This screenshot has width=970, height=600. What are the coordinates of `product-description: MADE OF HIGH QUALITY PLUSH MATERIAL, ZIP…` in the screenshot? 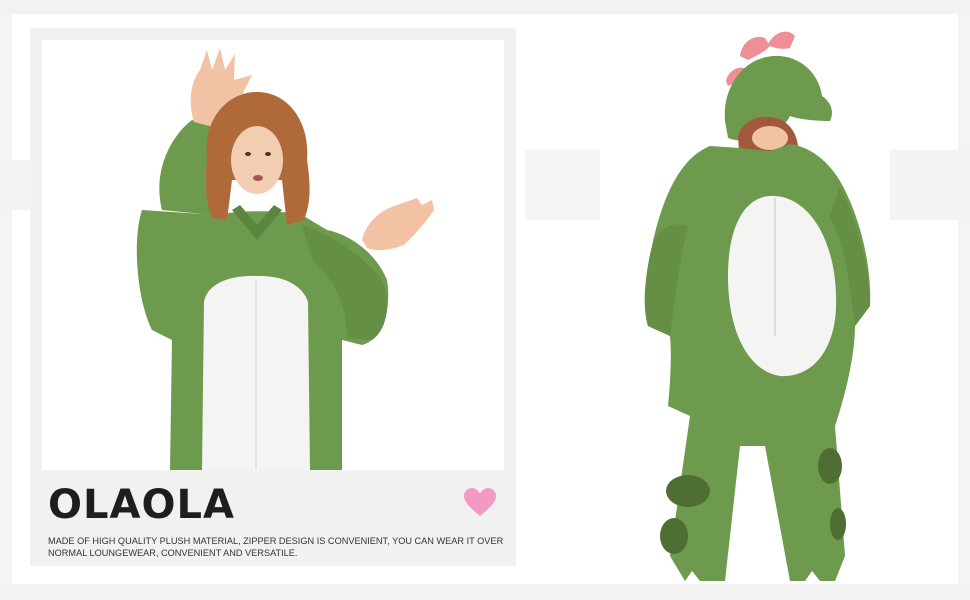 It's located at (276, 547).